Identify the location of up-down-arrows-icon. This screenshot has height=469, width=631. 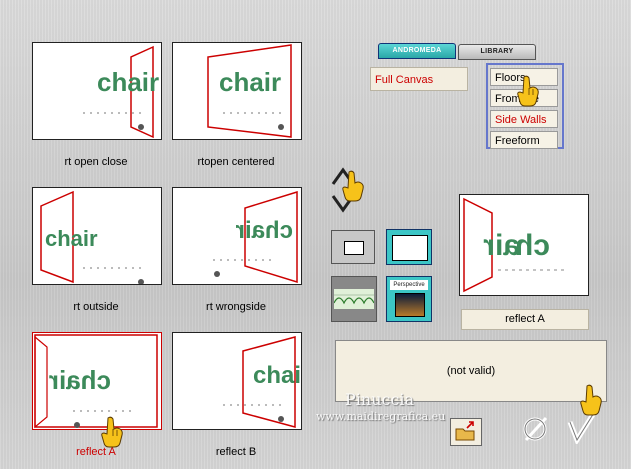
(349, 191).